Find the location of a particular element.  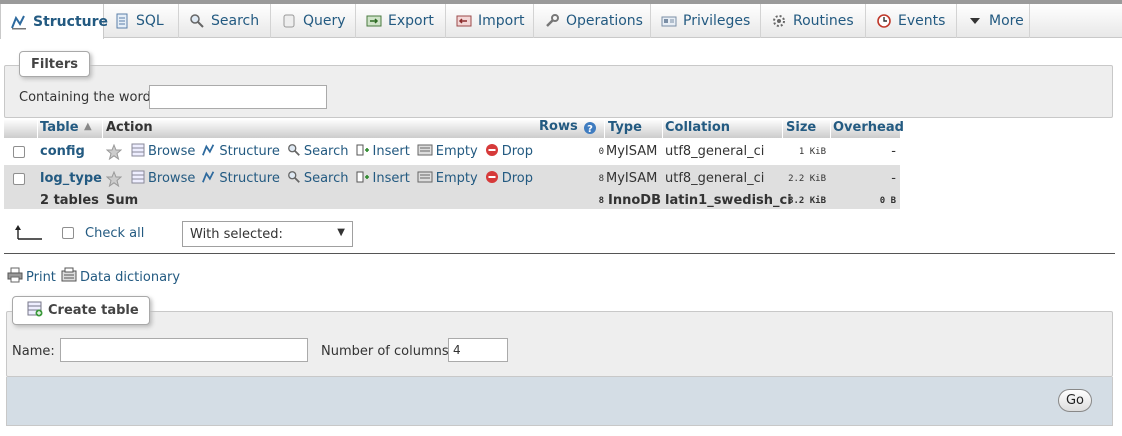

sort-asc-icon: ▲ is located at coordinates (88, 126).